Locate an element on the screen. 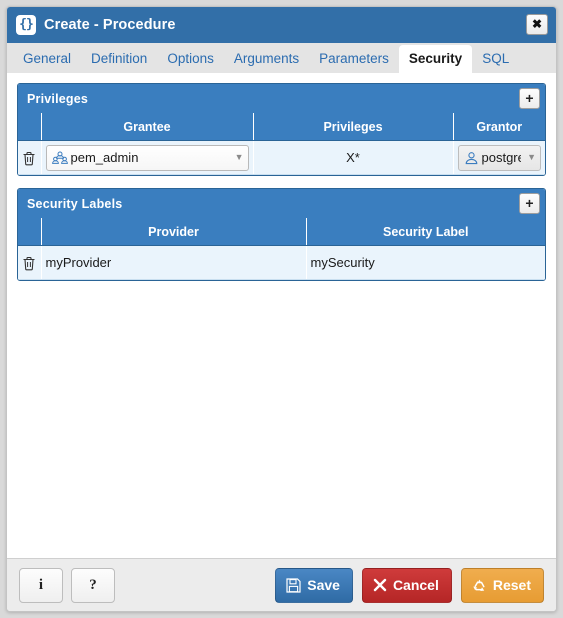 This screenshot has width=563, height=618. security-labels-header-label: Security Label is located at coordinates (425, 232).